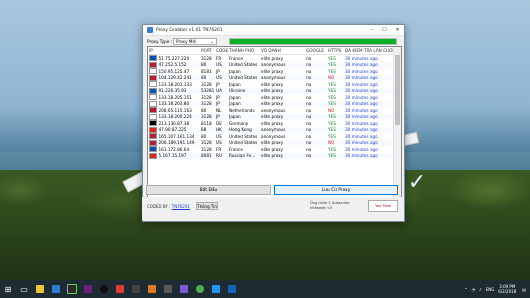  What do you see at coordinates (208, 190) in the screenshot?
I see `start-button: Bắt Đầu` at bounding box center [208, 190].